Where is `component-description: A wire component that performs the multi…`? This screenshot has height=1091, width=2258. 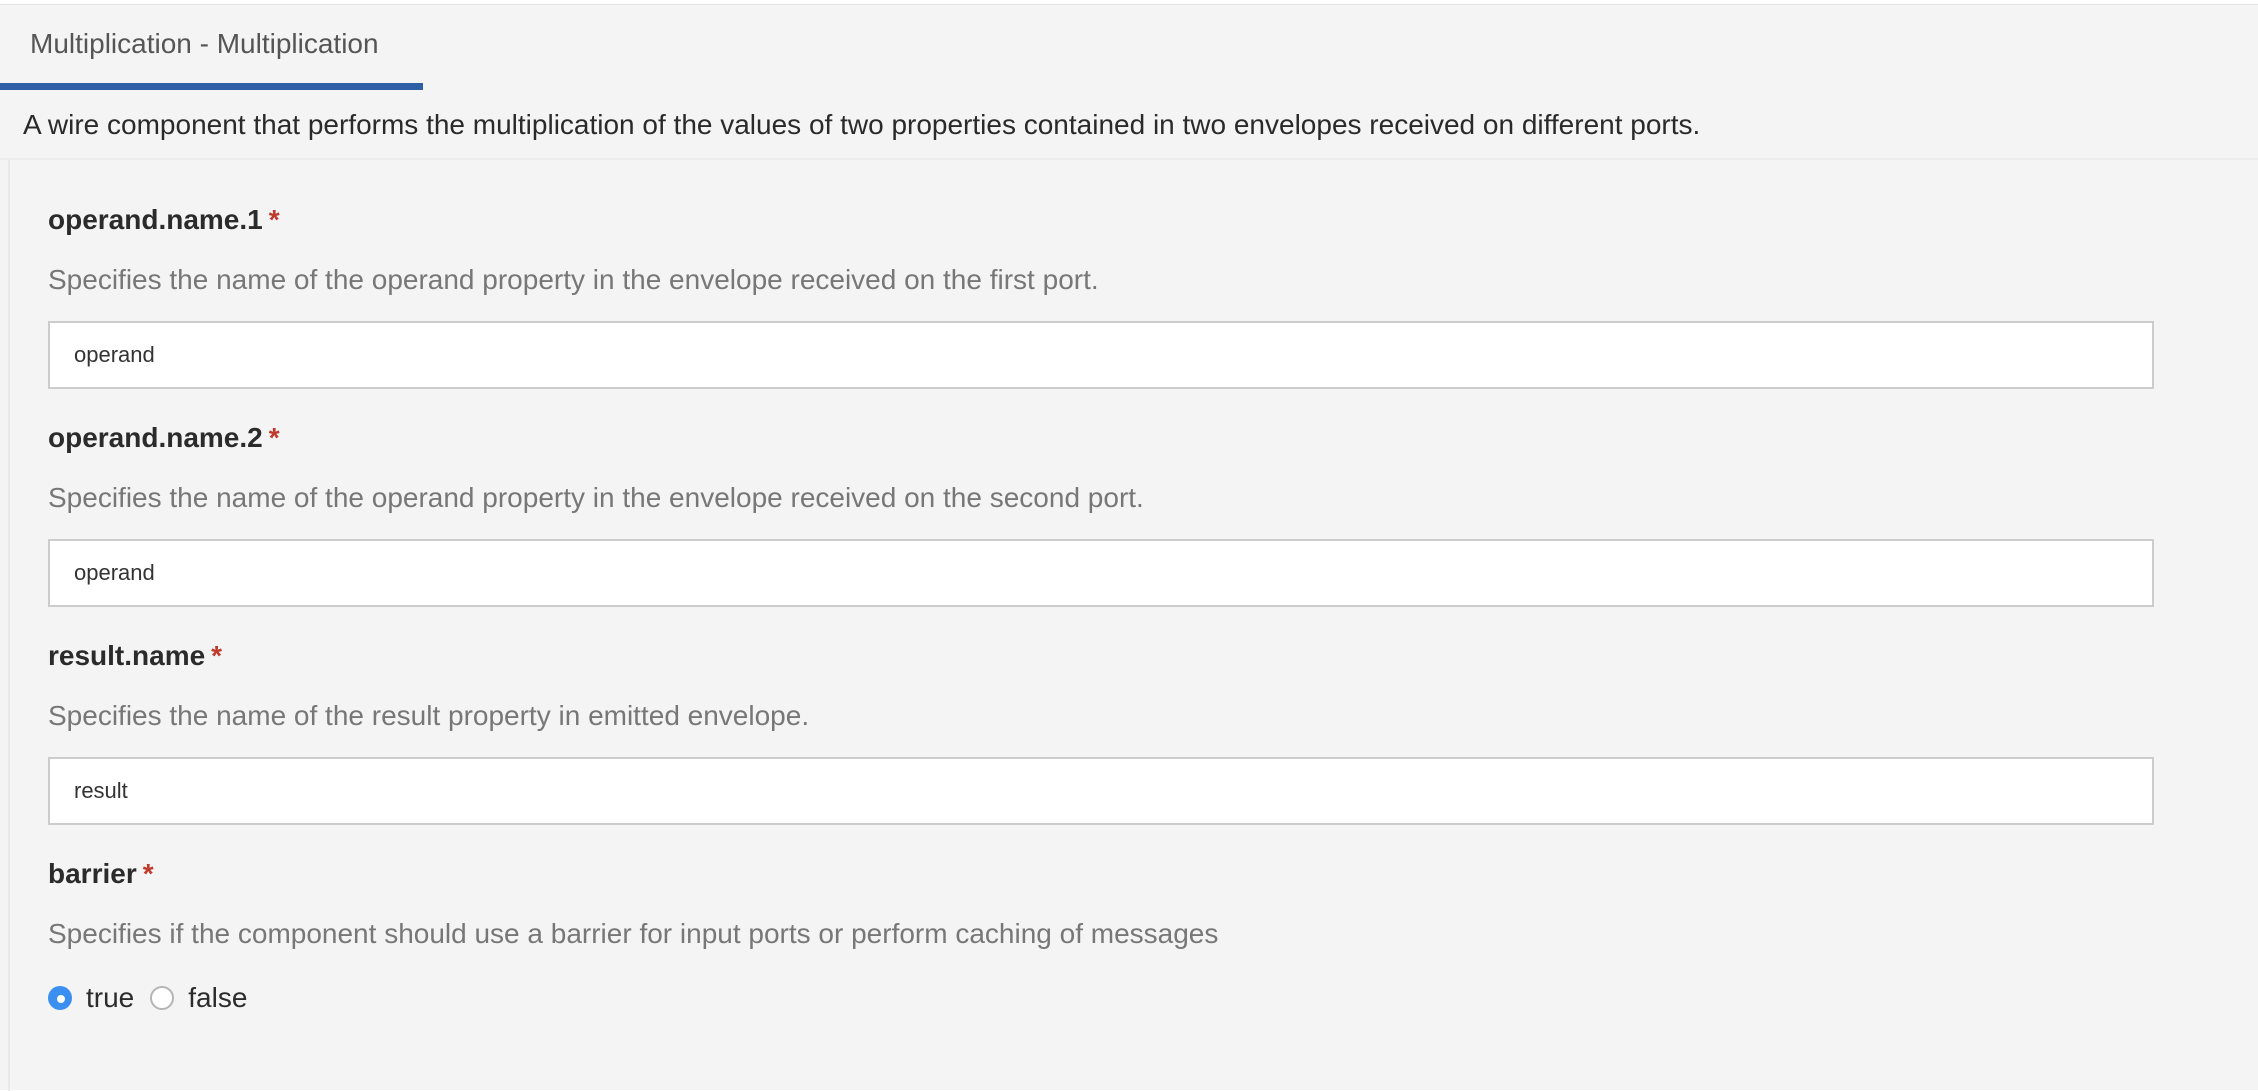
component-description: A wire component that performs the multi… is located at coordinates (862, 124).